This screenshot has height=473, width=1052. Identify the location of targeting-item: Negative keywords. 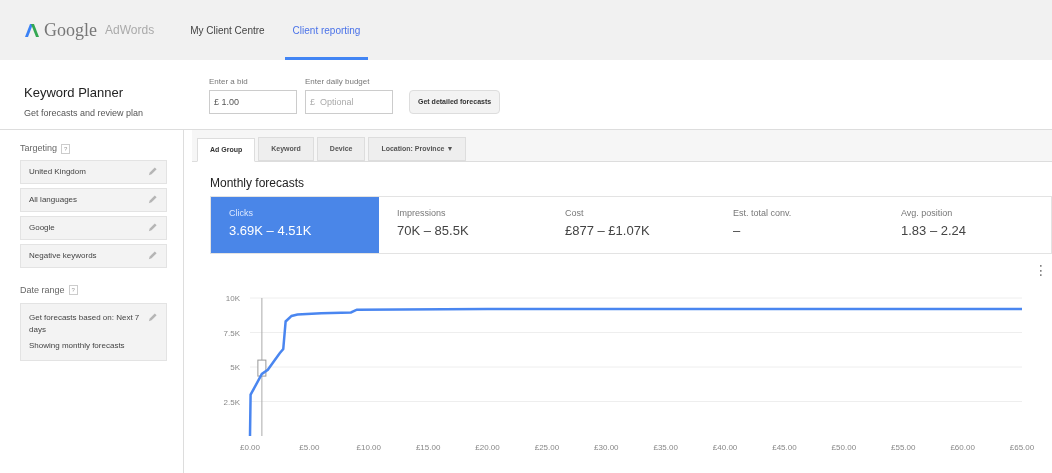
(93, 255).